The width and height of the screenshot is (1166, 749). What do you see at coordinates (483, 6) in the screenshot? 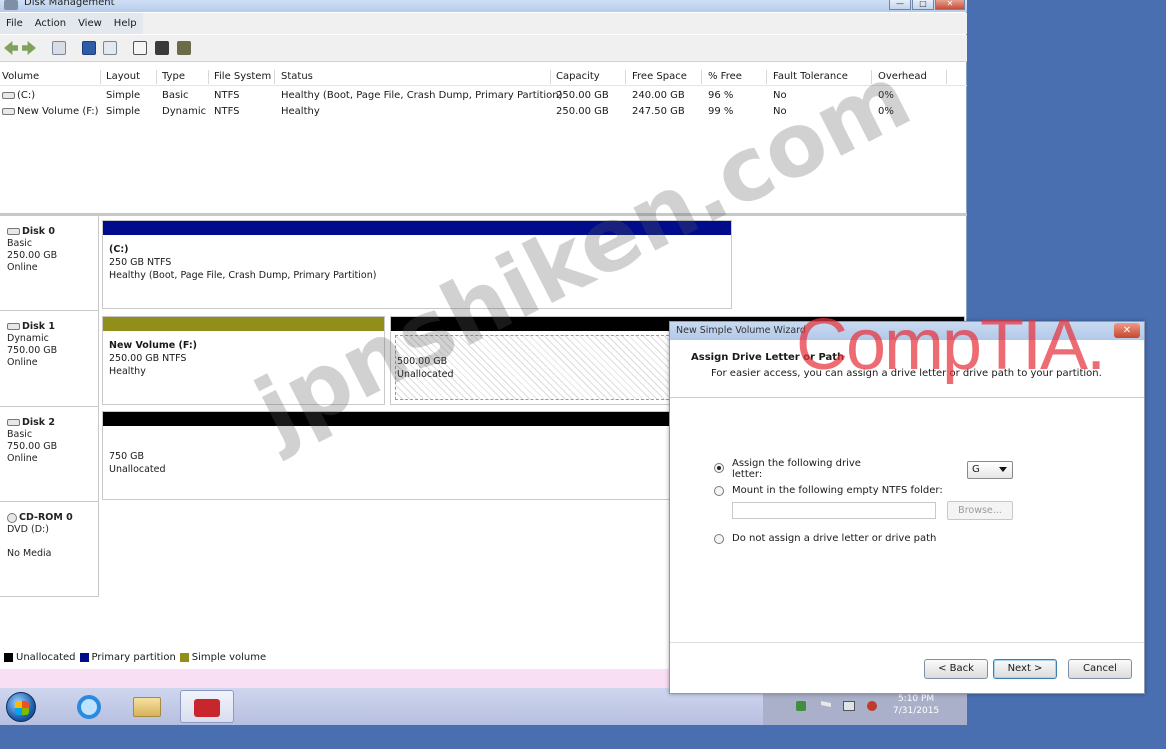
I see `title-bar: Disk Management — □ ✕` at bounding box center [483, 6].